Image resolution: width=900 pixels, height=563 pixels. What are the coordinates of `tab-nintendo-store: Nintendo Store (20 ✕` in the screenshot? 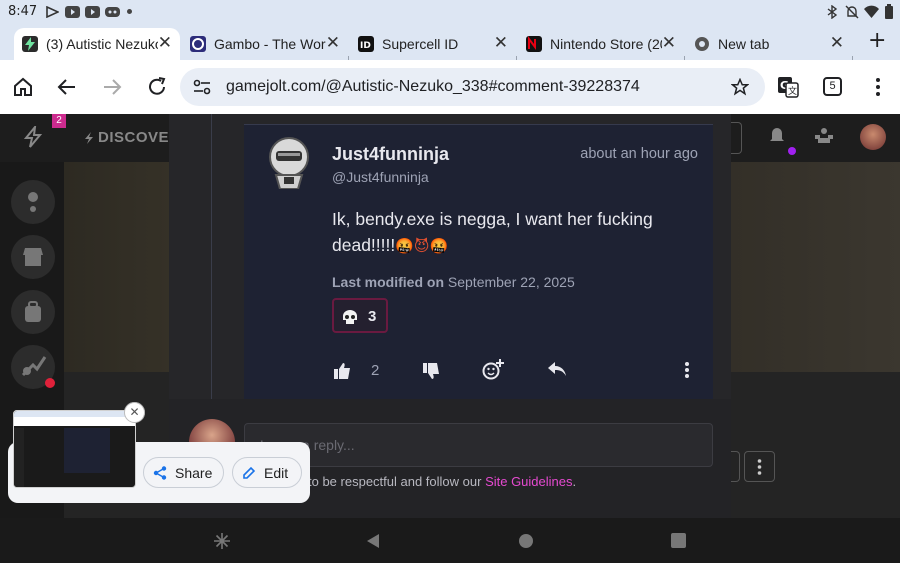 It's located at (601, 44).